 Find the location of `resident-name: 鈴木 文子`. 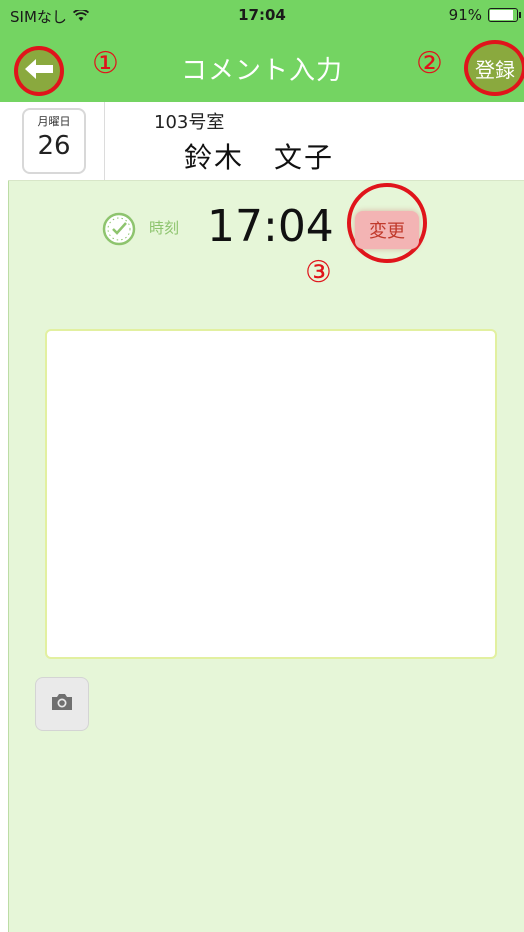

resident-name: 鈴木 文子 is located at coordinates (259, 157).